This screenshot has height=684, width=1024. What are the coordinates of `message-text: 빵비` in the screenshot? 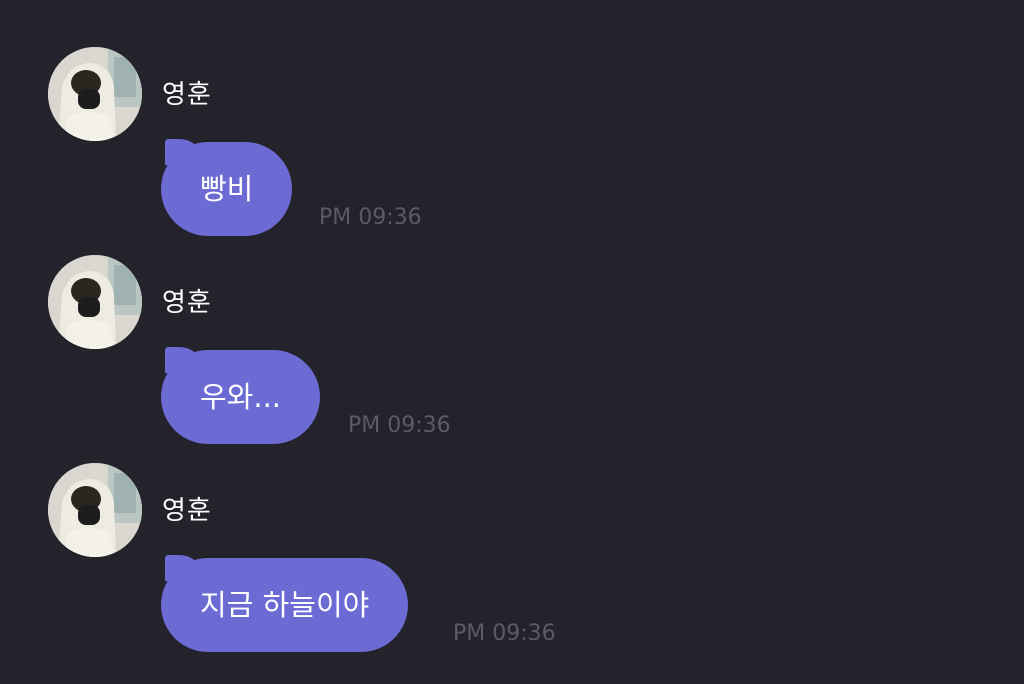 It's located at (227, 189).